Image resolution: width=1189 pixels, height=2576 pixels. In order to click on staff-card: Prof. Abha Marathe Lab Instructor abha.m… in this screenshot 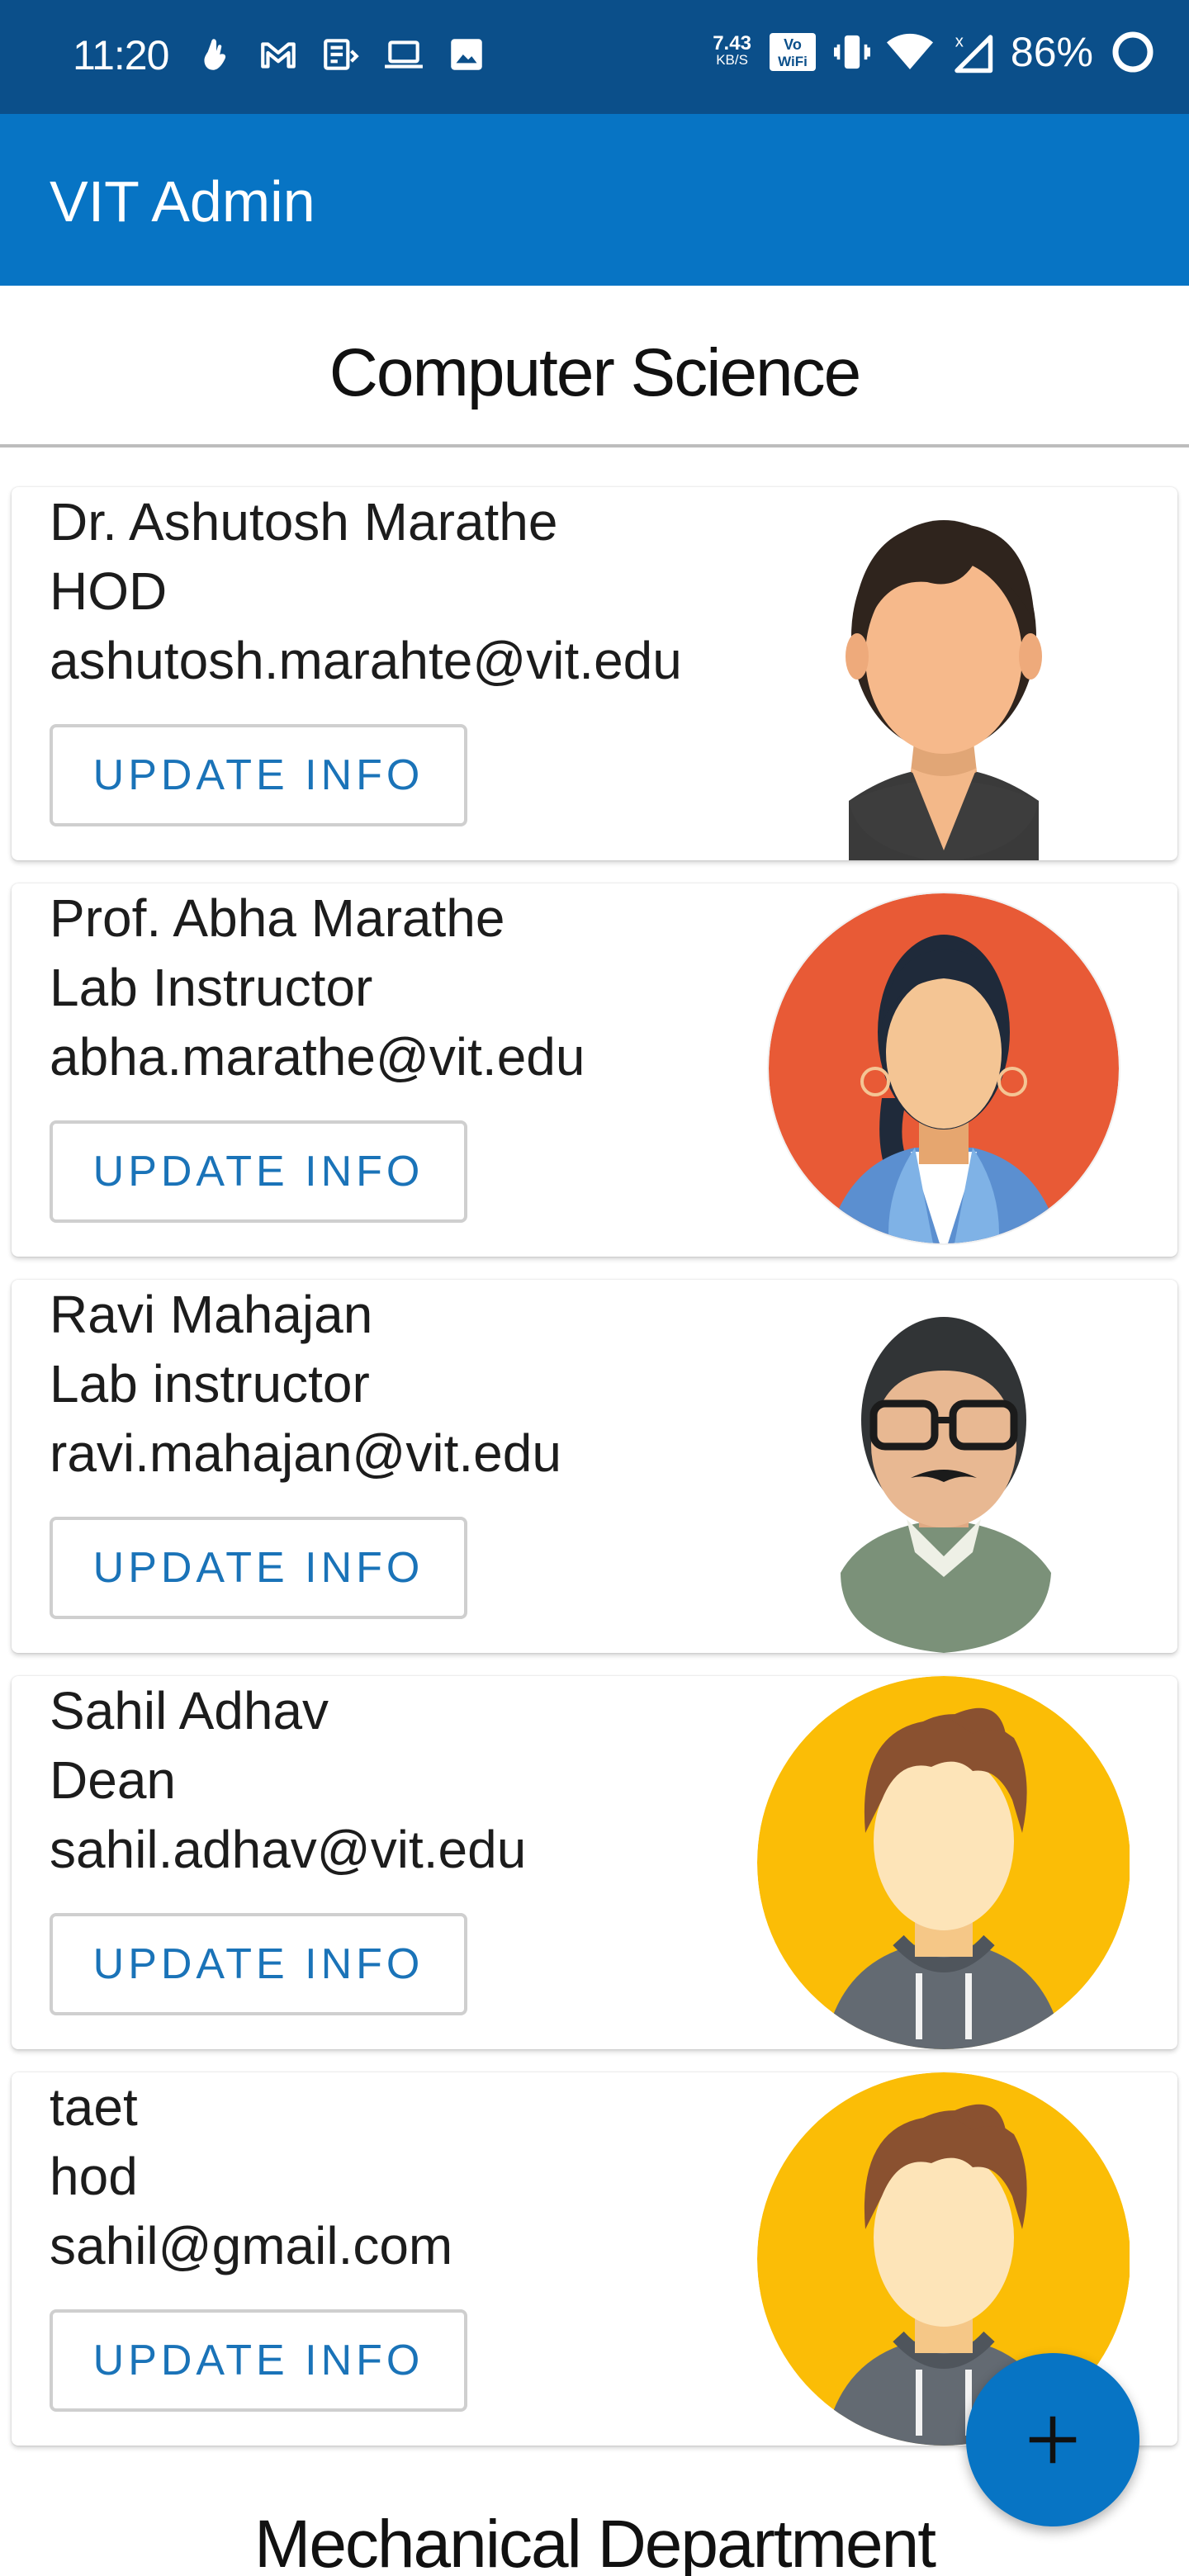, I will do `click(594, 1070)`.